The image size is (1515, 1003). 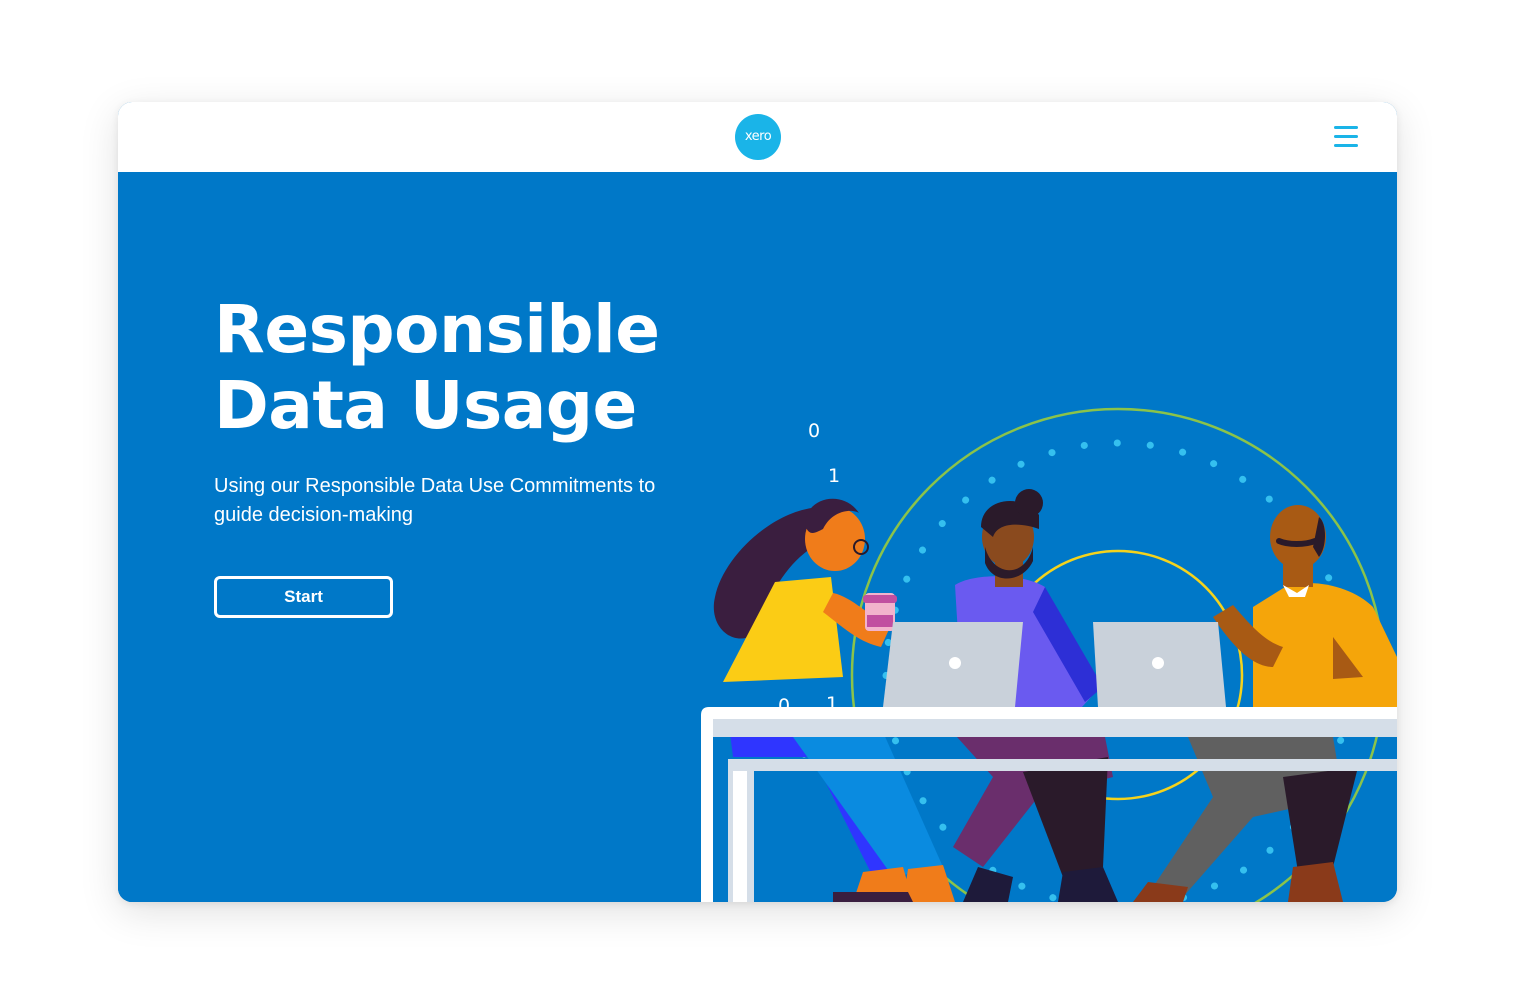 I want to click on top-navigation-bar: xero, so click(x=757, y=137).